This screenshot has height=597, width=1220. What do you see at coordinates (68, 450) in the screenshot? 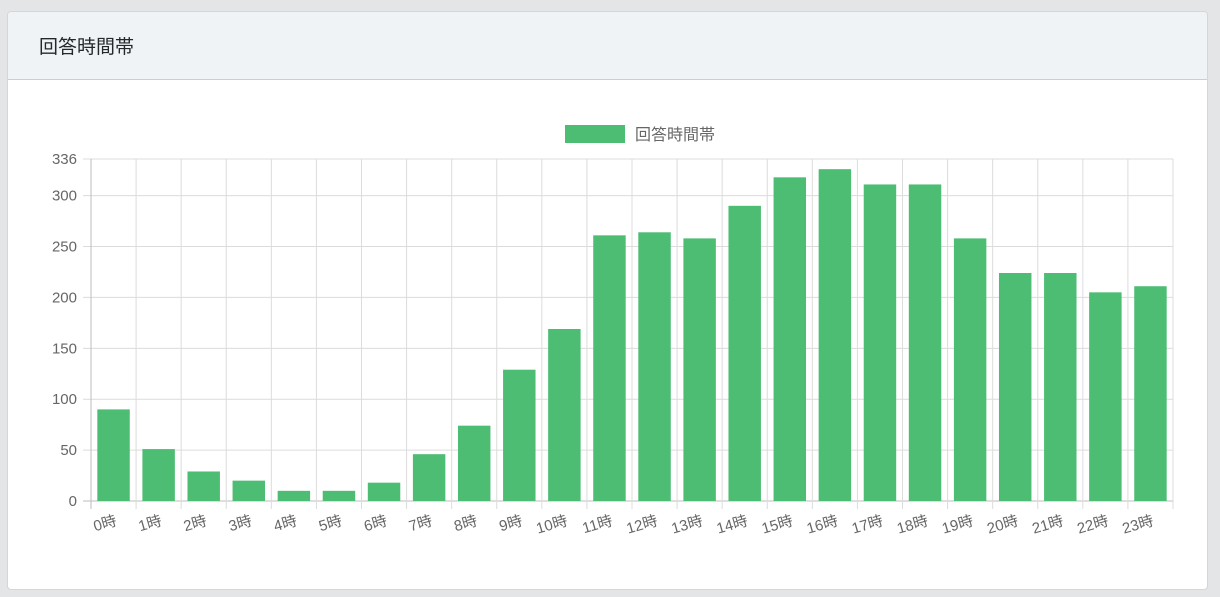
I see `y-tick-label: 50` at bounding box center [68, 450].